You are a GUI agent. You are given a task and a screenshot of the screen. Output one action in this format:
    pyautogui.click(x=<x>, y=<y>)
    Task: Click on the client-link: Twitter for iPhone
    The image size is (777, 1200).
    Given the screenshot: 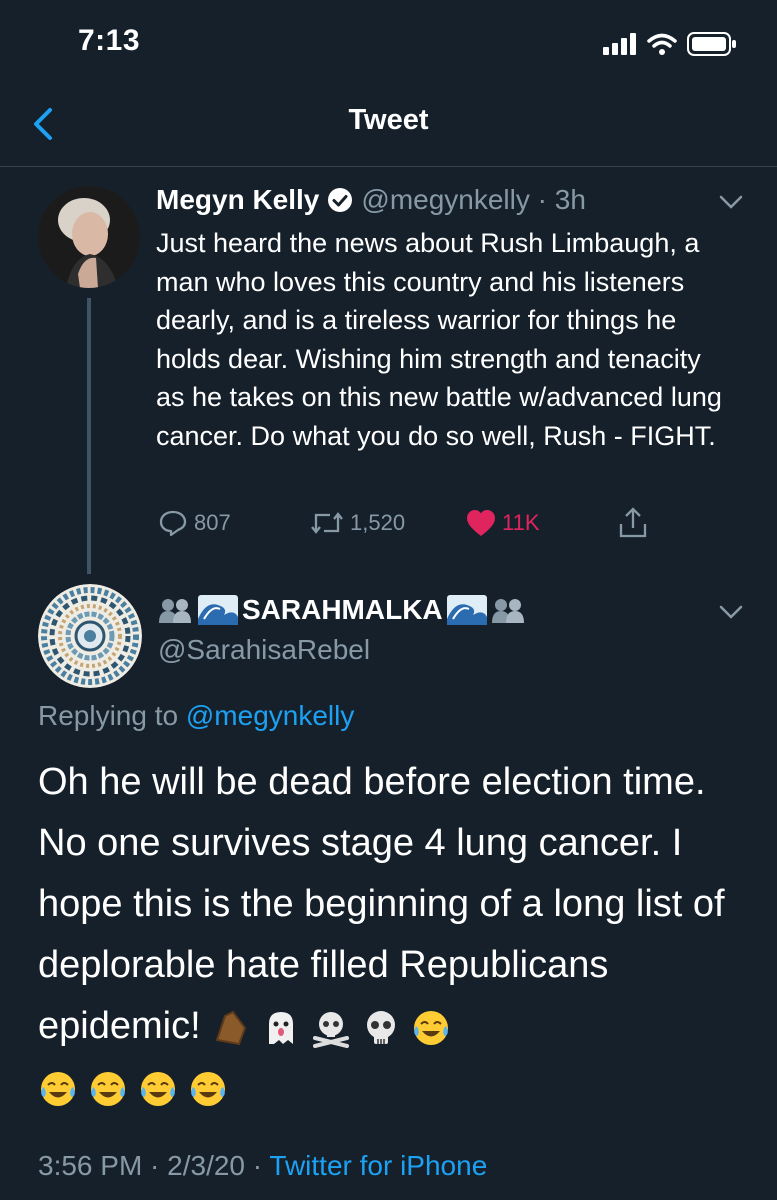 What is the action you would take?
    pyautogui.click(x=378, y=1165)
    